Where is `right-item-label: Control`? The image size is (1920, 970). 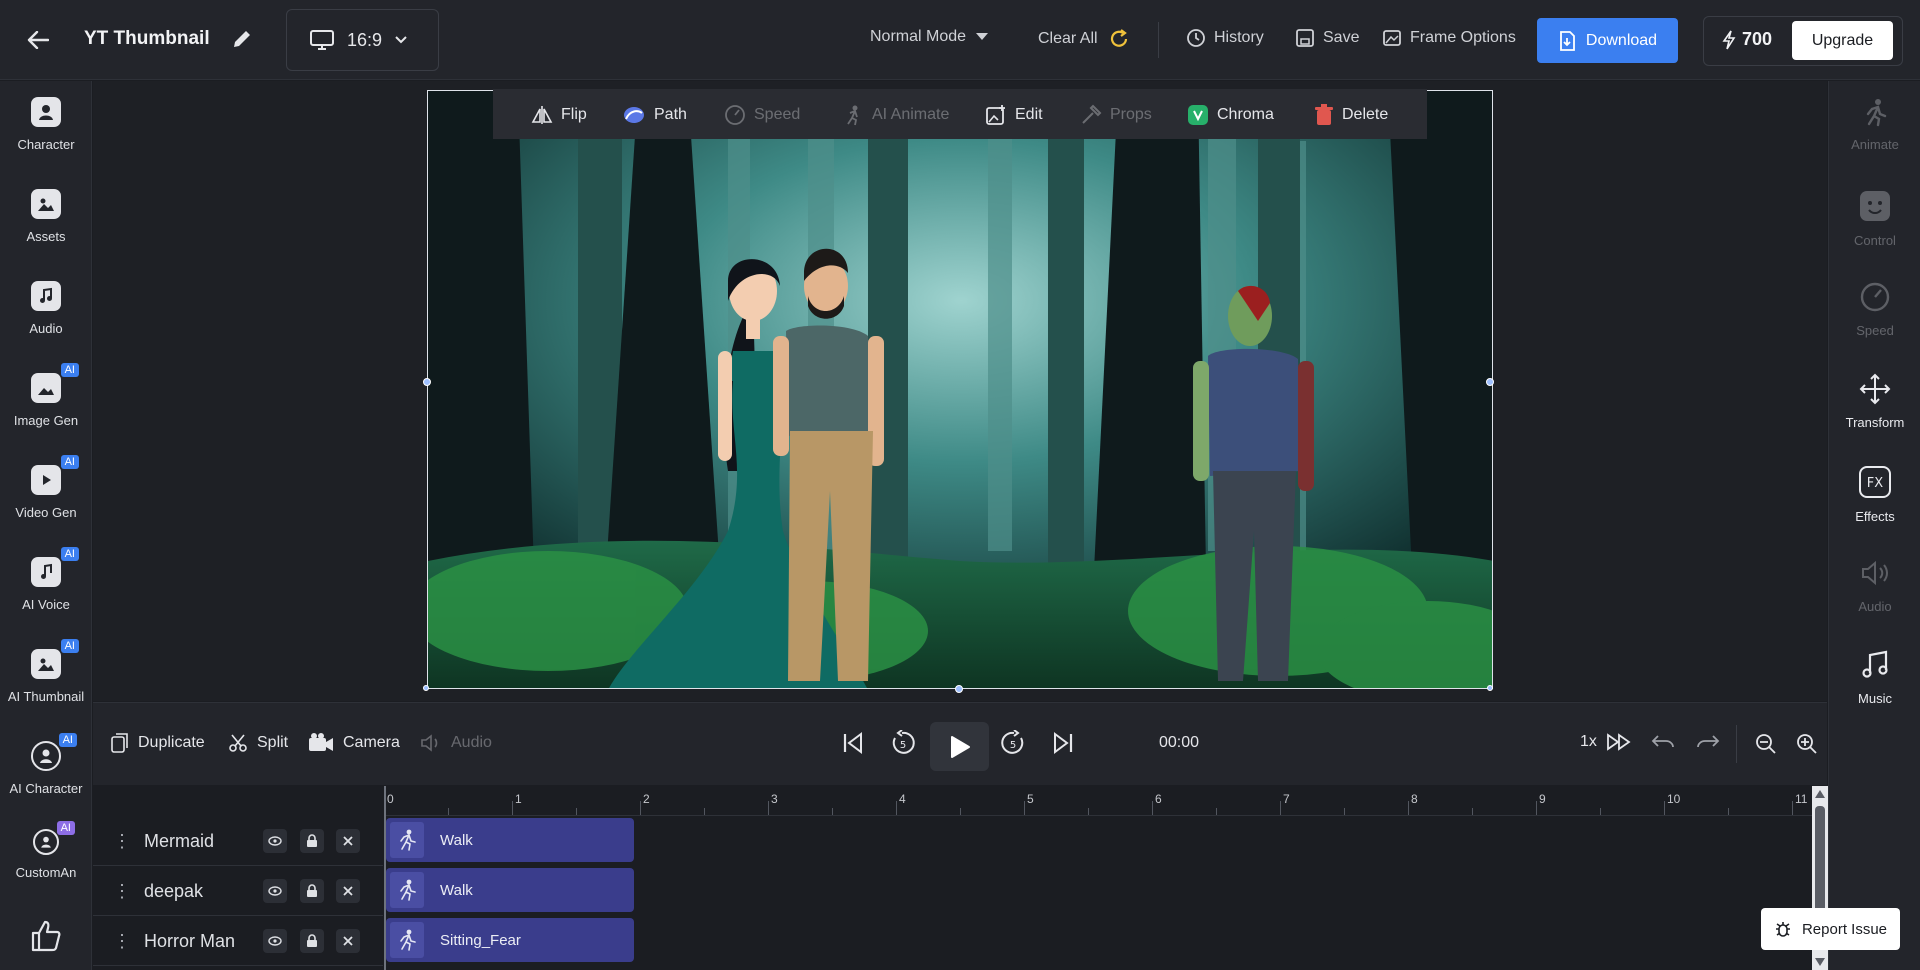
right-item-label: Control is located at coordinates (1875, 240).